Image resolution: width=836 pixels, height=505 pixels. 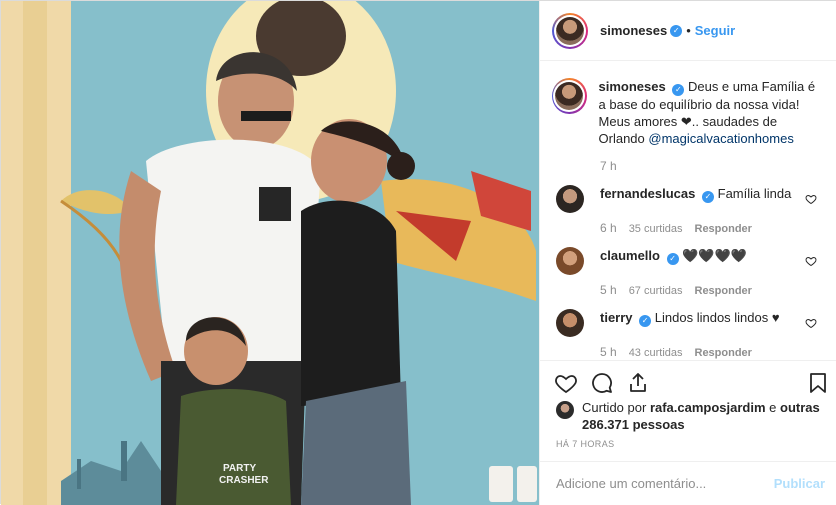 I want to click on comment-bubble-icon, so click(x=602, y=383).